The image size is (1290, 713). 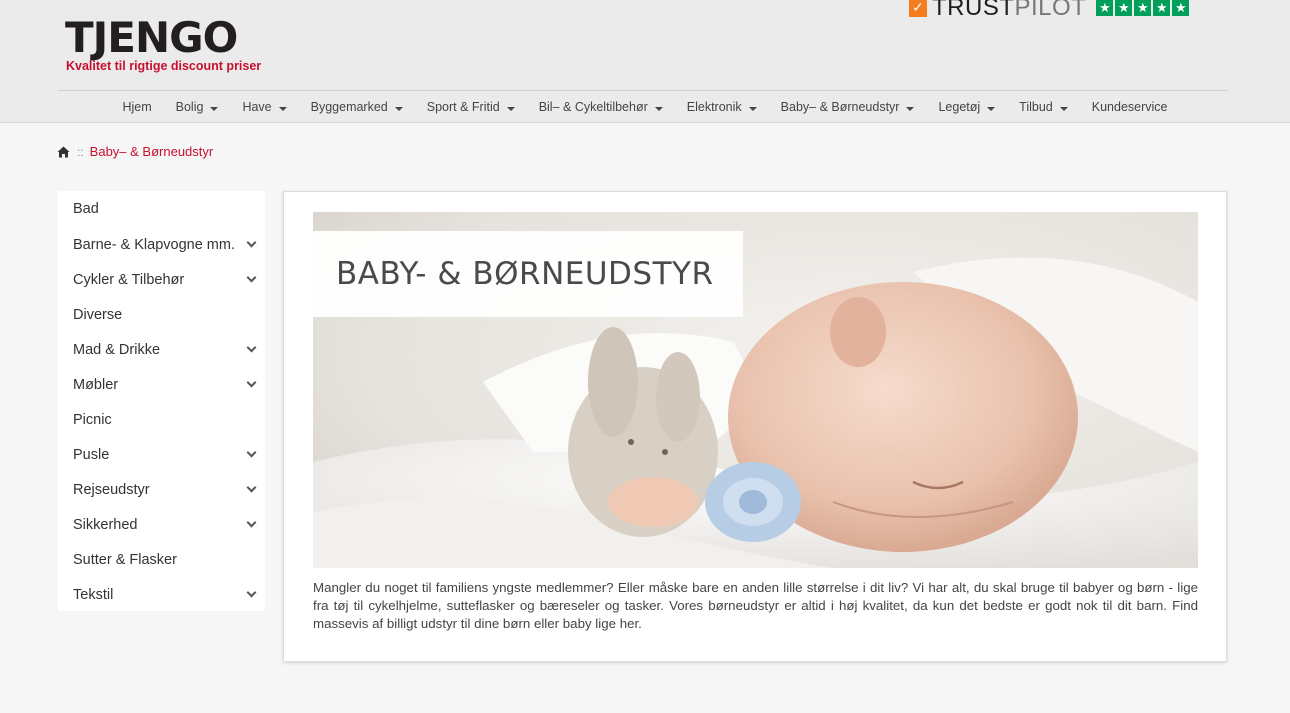 I want to click on nav-item-sport-fritid: Sport & Fritid, so click(x=471, y=107).